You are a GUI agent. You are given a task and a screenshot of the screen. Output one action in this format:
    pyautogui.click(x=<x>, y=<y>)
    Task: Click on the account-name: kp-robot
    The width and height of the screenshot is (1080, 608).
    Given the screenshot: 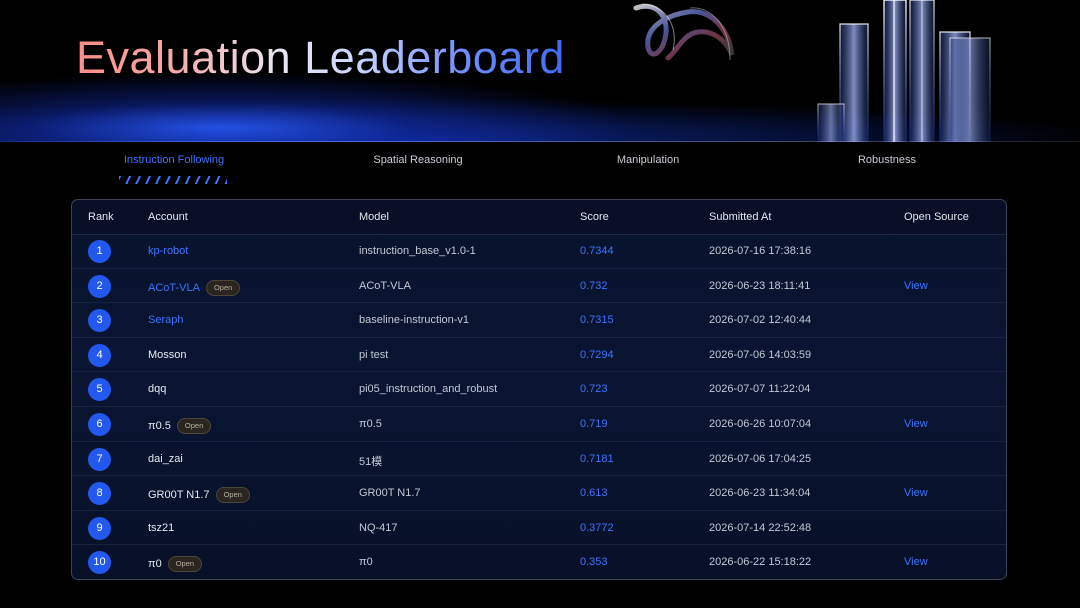 What is the action you would take?
    pyautogui.click(x=168, y=251)
    